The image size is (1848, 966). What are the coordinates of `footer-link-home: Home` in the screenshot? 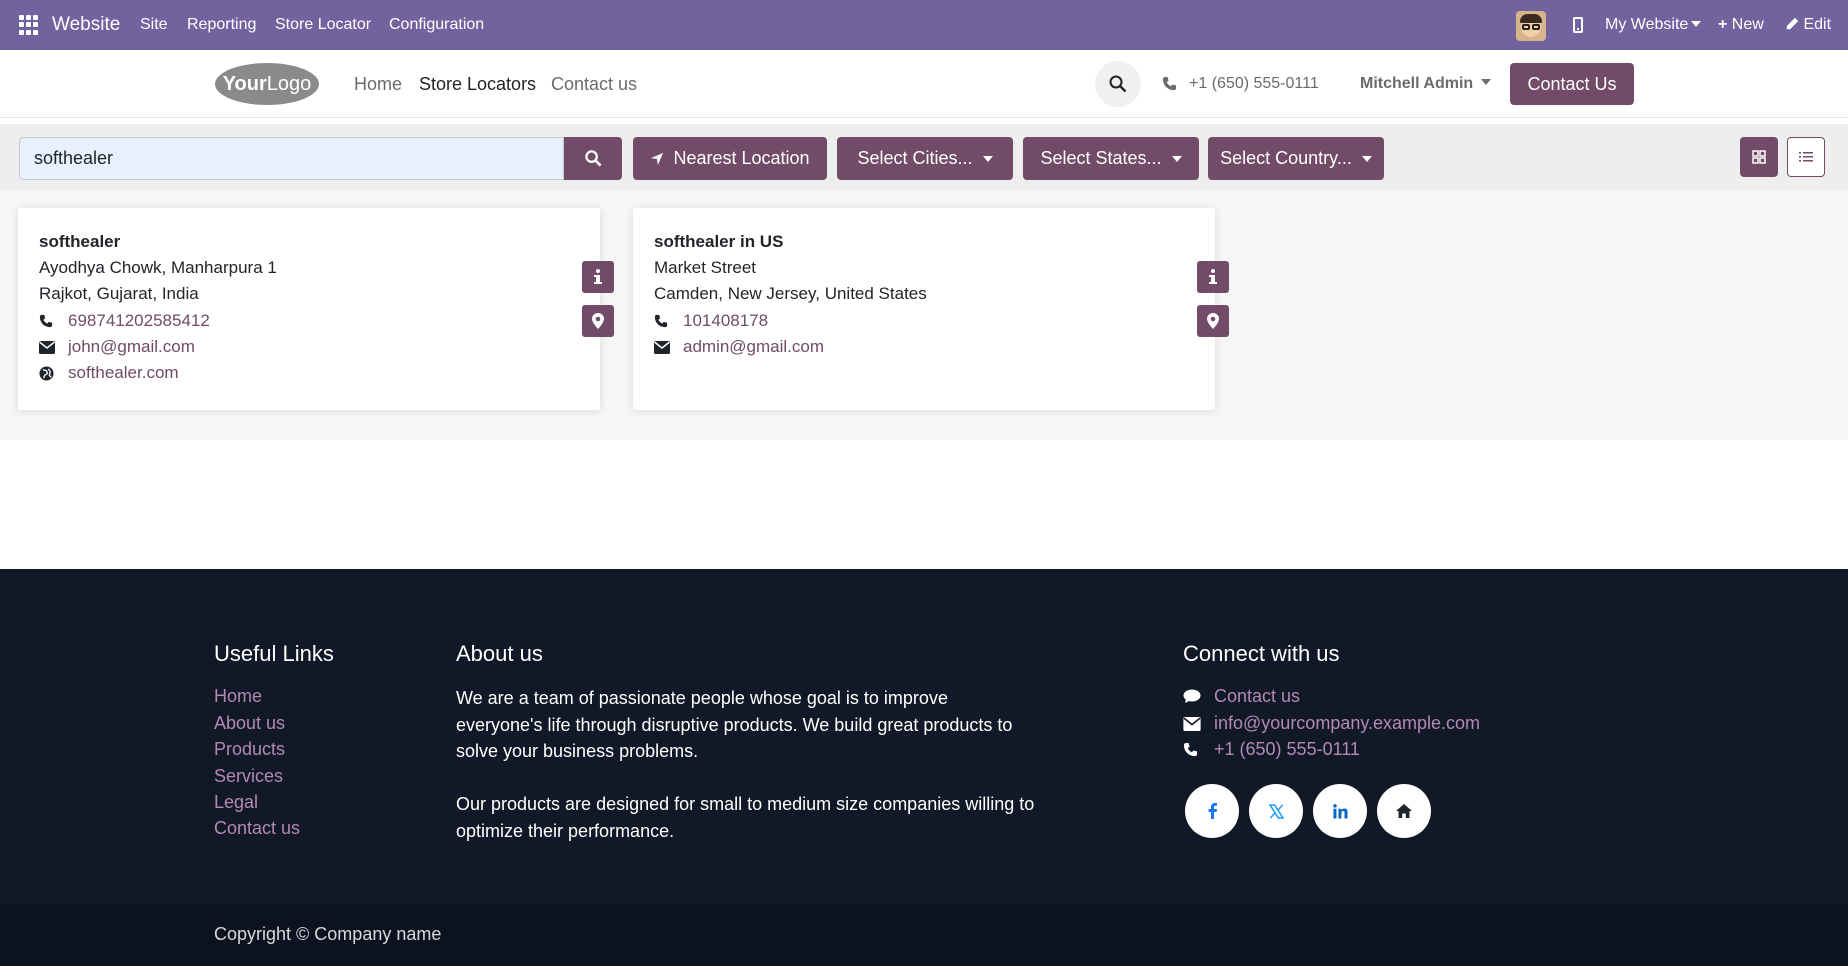 It's located at (238, 696).